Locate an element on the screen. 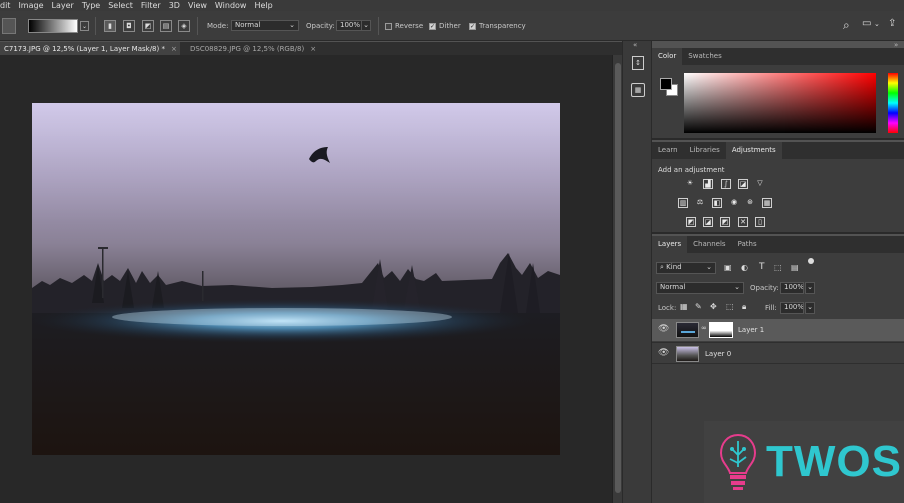 The height and width of the screenshot is (503, 904). menu-help: Help is located at coordinates (263, 5).